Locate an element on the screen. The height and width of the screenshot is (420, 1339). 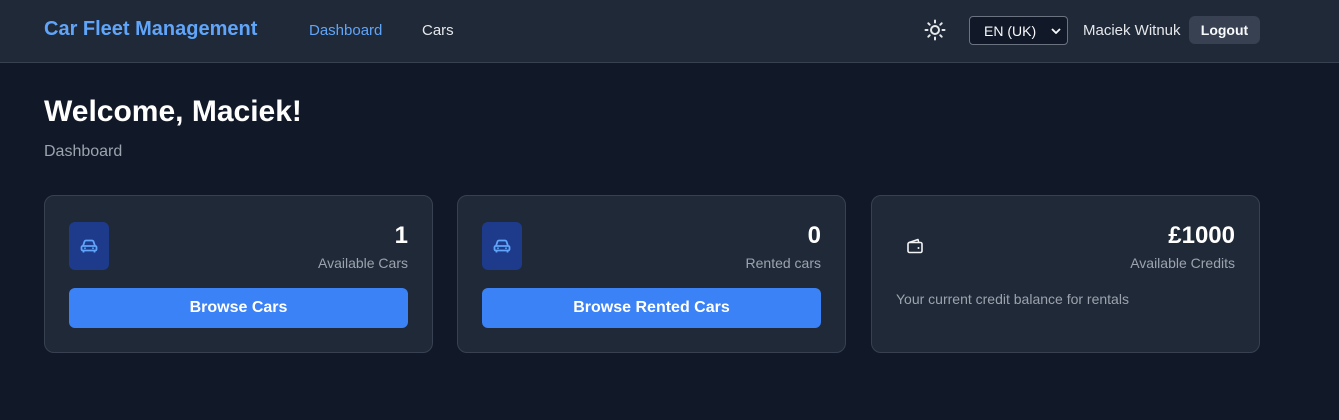
rented-cars-card: 0 Rented cars Browse Rented Cars is located at coordinates (651, 274).